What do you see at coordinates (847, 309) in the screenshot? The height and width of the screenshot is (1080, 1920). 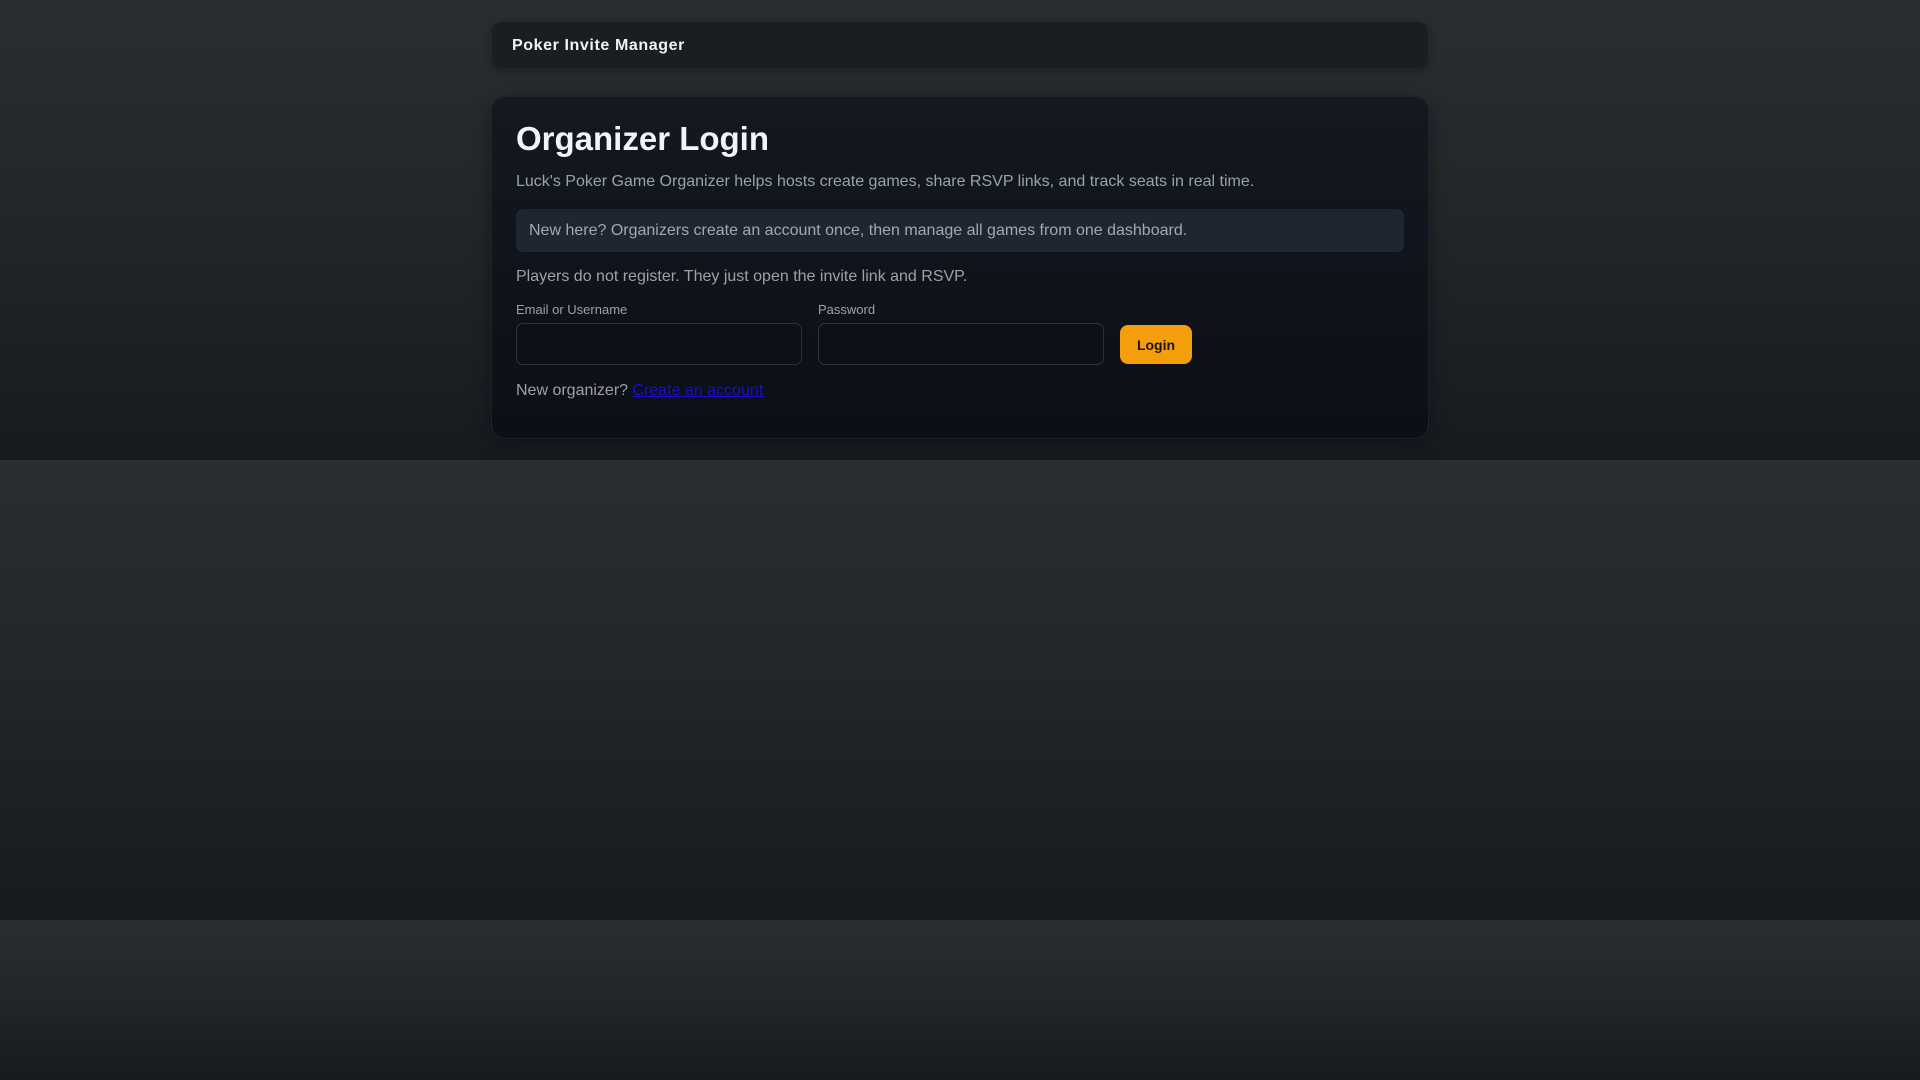 I see `password-label: Password` at bounding box center [847, 309].